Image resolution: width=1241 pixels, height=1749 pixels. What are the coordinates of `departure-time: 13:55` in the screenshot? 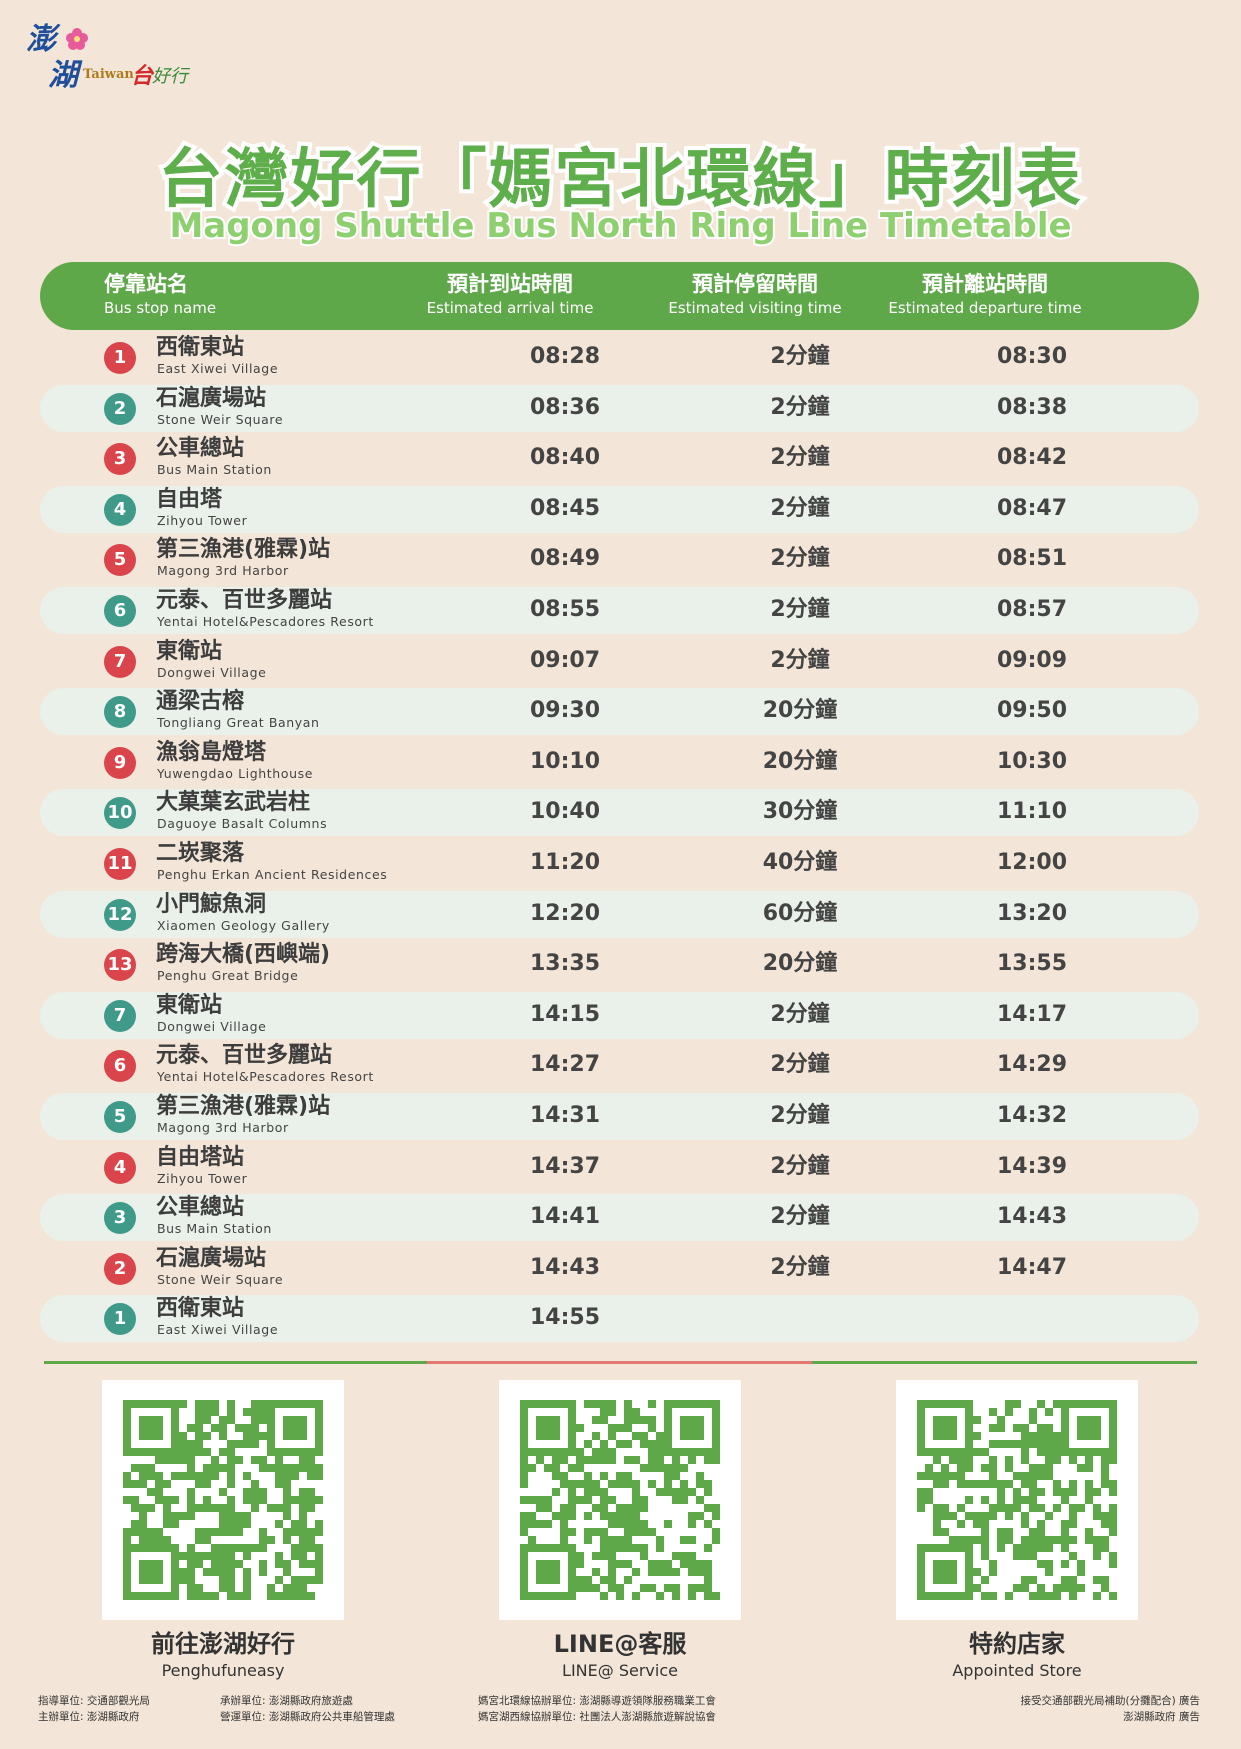 It's located at (1032, 964).